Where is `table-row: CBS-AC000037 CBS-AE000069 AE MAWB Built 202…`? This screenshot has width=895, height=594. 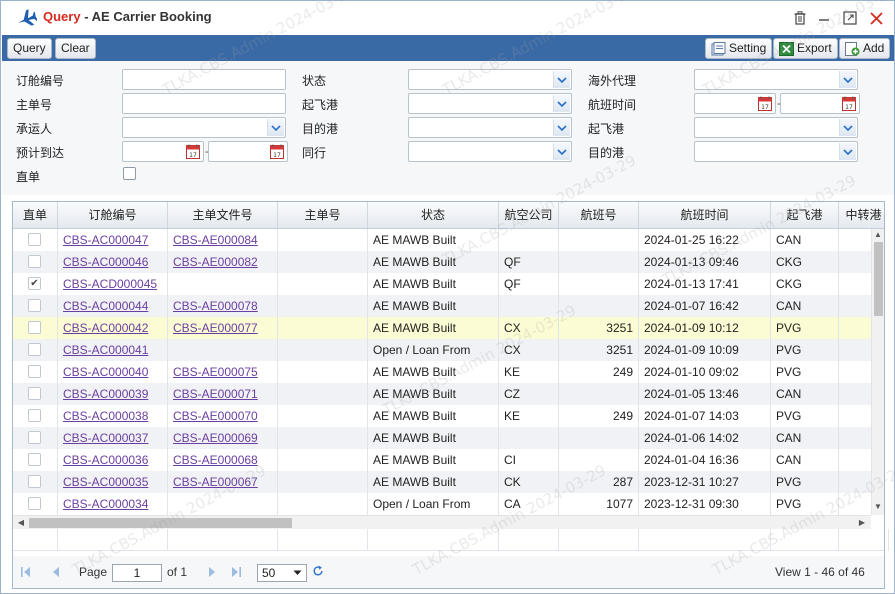
table-row: CBS-AC000037 CBS-AE000069 AE MAWB Built 202… is located at coordinates (442, 438).